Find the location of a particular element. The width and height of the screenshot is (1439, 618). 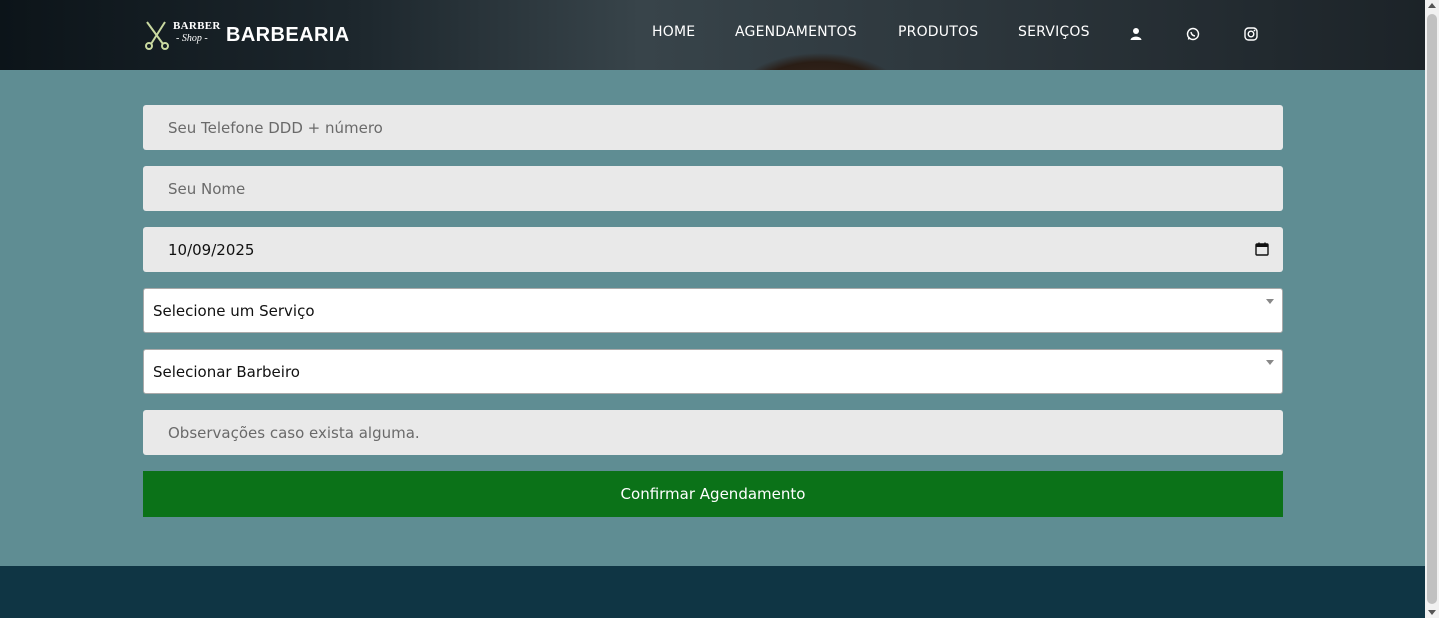

phone-placeholder: Seu Telefone DDD + número is located at coordinates (275, 127).